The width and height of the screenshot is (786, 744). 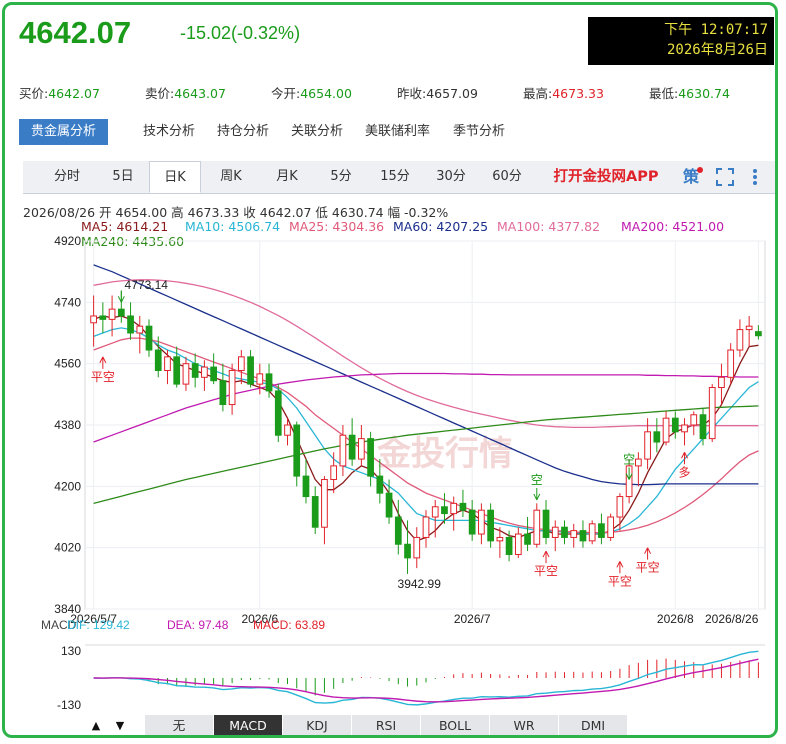 What do you see at coordinates (69, 705) in the screenshot?
I see `macd-y-tick: -130` at bounding box center [69, 705].